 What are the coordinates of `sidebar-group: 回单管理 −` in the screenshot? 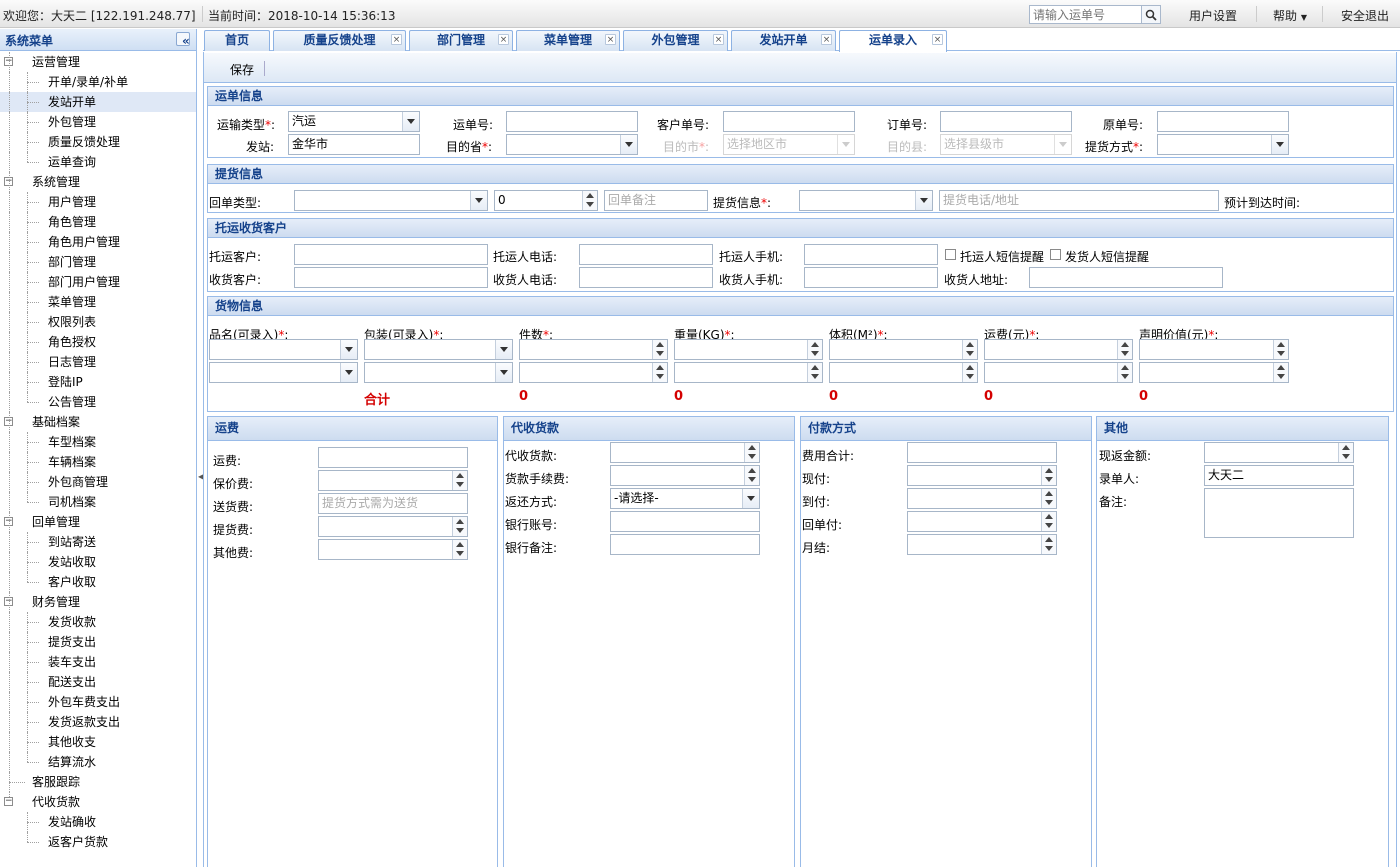 It's located at (98, 522).